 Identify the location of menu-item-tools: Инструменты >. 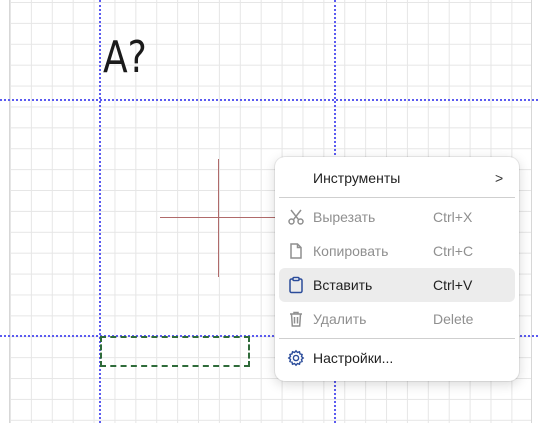
(397, 178).